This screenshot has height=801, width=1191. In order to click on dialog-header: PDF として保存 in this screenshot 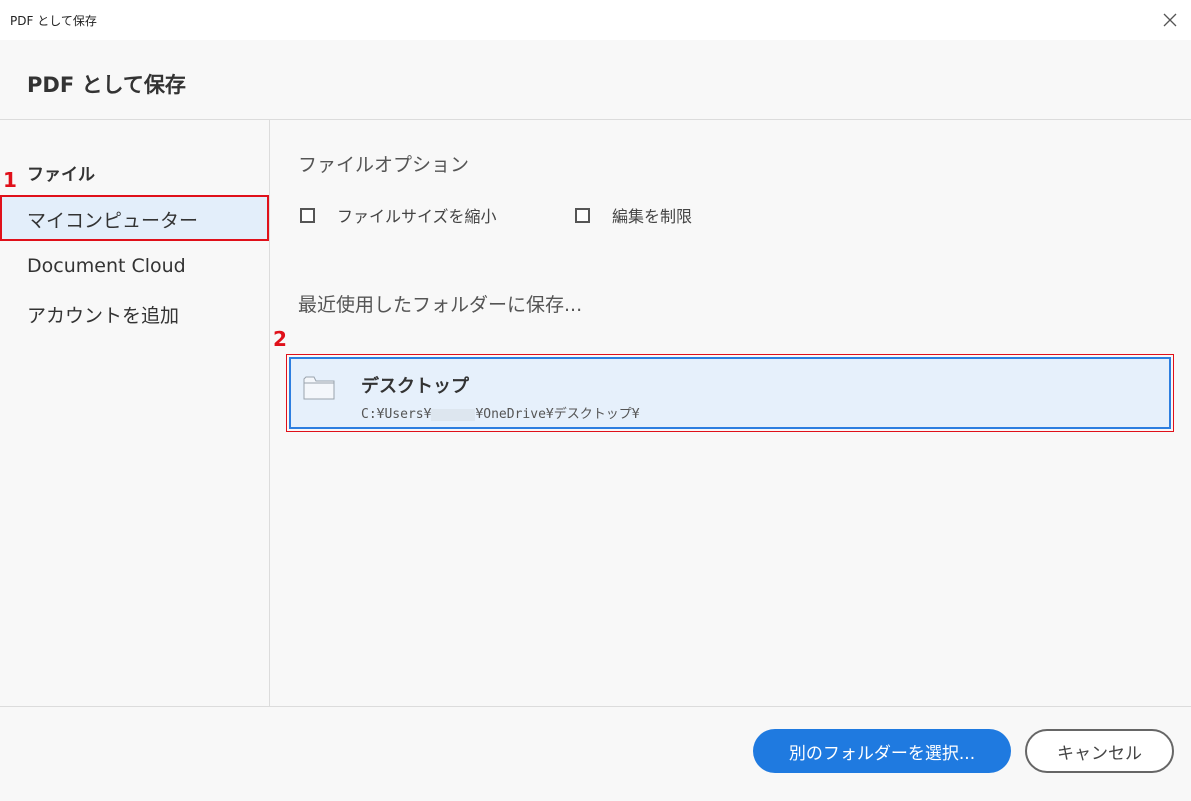, I will do `click(595, 80)`.